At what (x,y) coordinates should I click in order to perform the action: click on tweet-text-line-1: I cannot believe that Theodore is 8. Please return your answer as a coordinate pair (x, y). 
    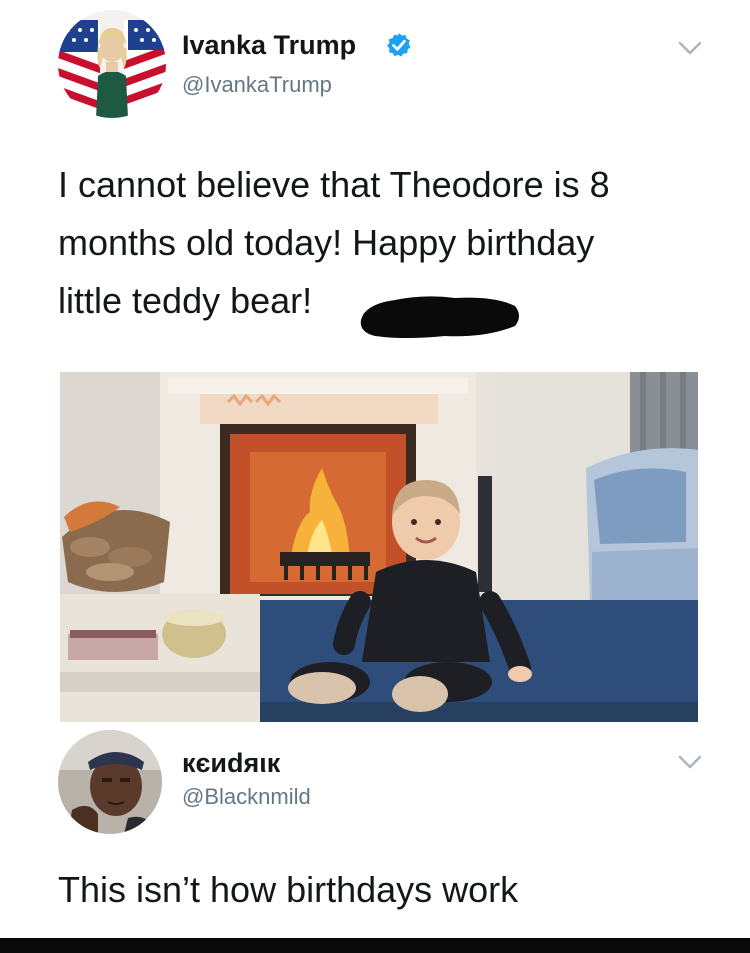
    Looking at the image, I should click on (334, 184).